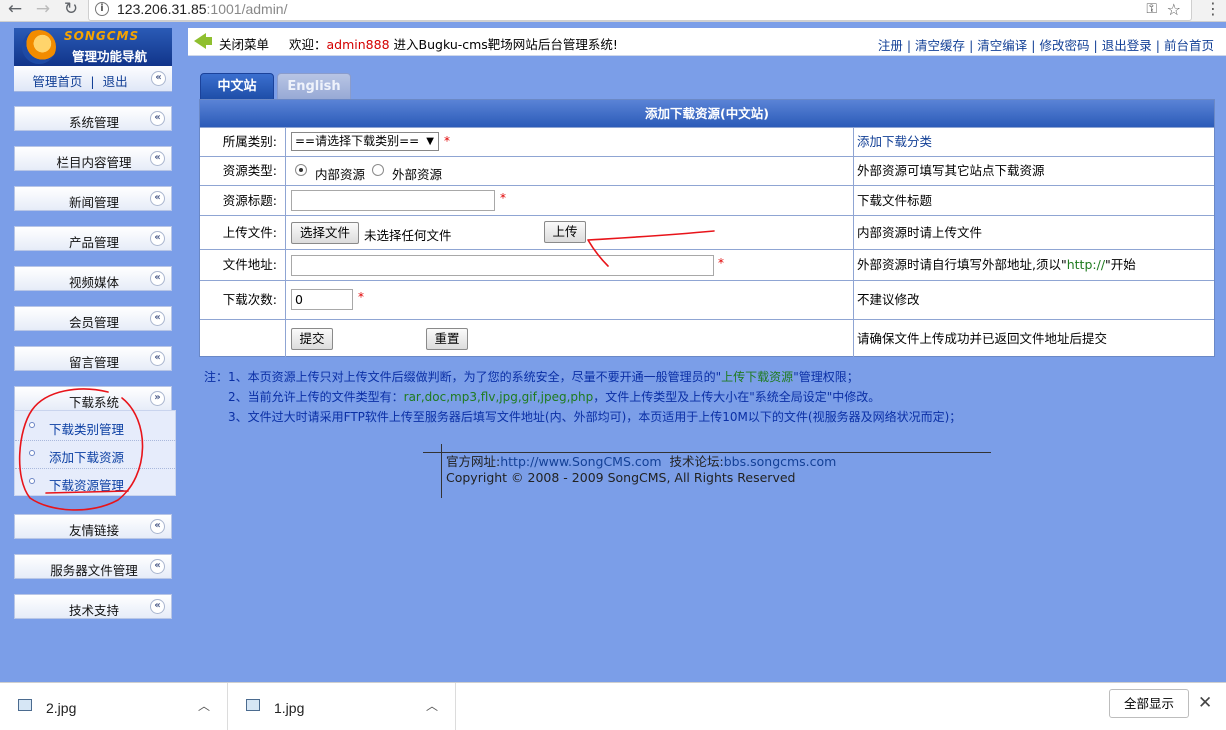  What do you see at coordinates (102, 9) in the screenshot?
I see `info-icon: i` at bounding box center [102, 9].